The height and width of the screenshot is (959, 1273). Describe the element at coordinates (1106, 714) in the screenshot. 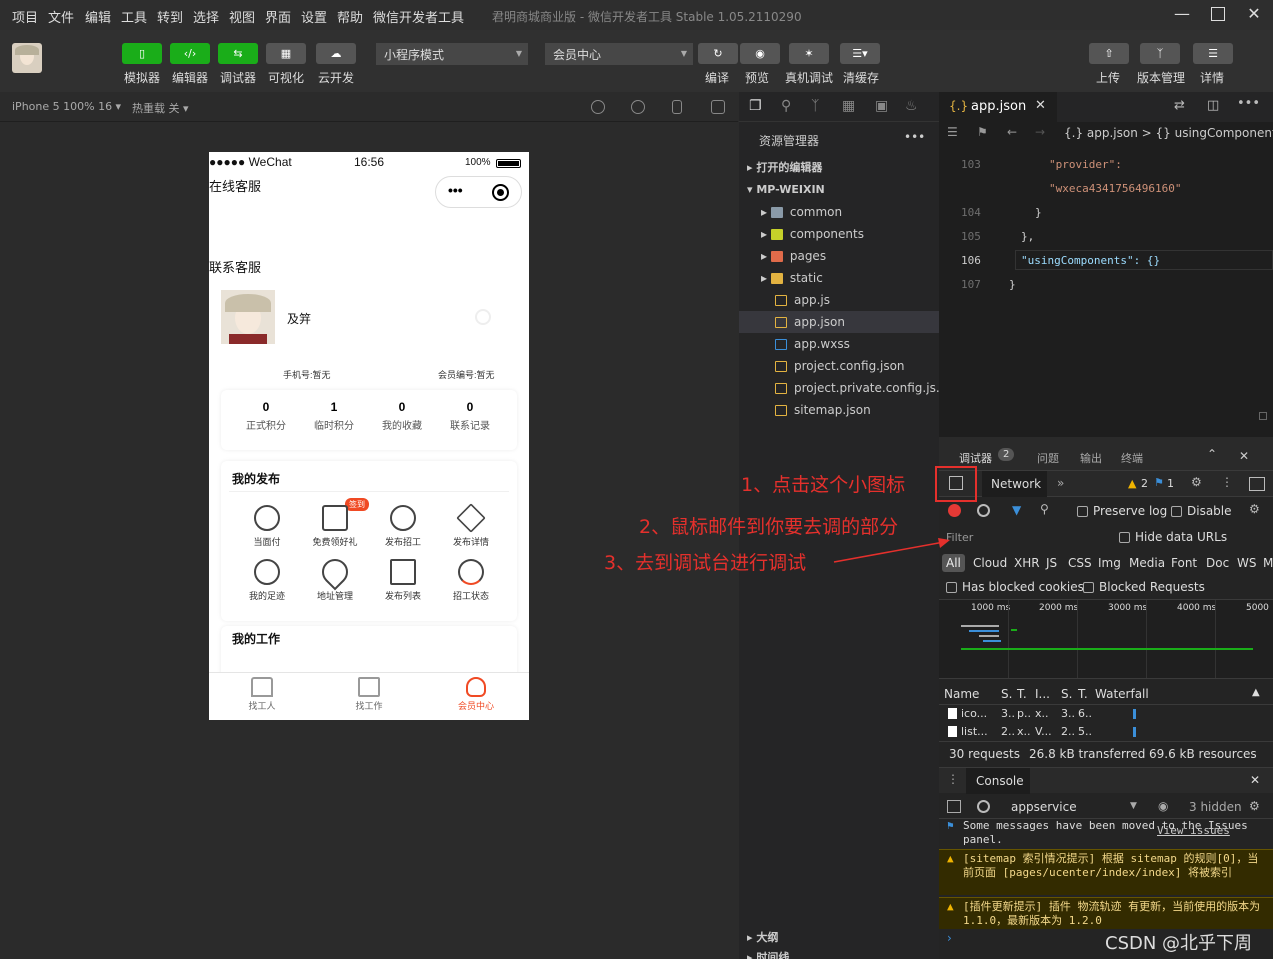

I see `table-row: ico... 3.. p.. x.. 3.. 6..` at that location.